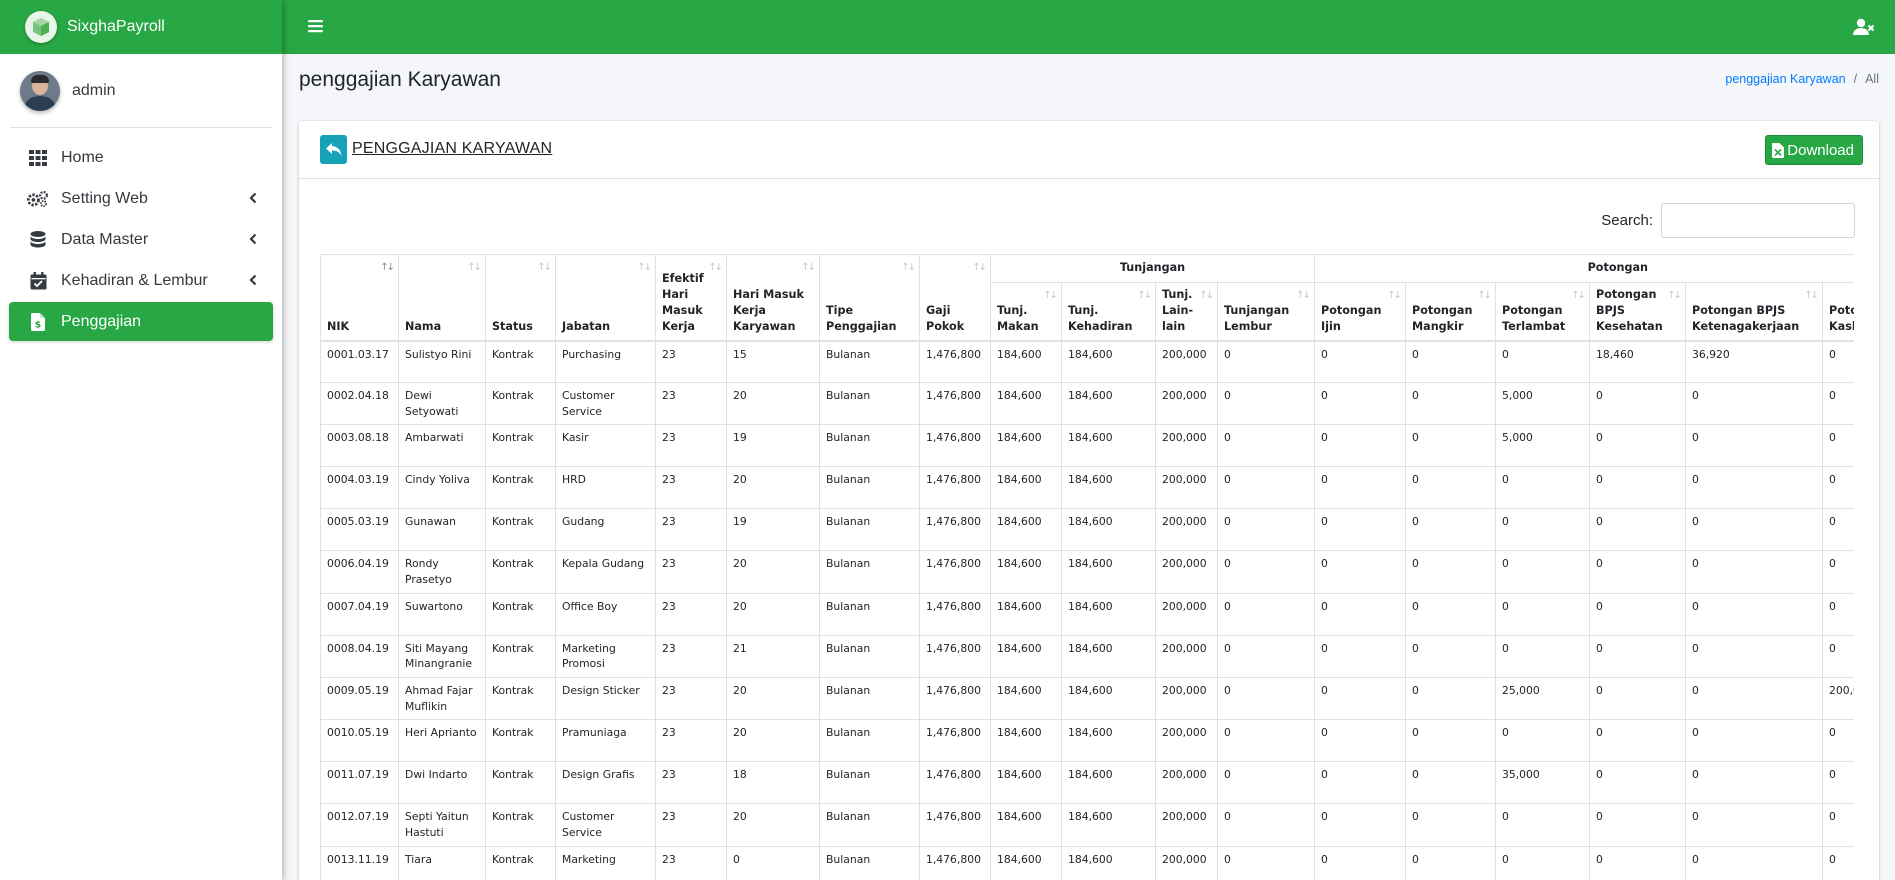  I want to click on col-header-tunj-lembur: Tunjangan Lembur ↑↓, so click(1265, 311).